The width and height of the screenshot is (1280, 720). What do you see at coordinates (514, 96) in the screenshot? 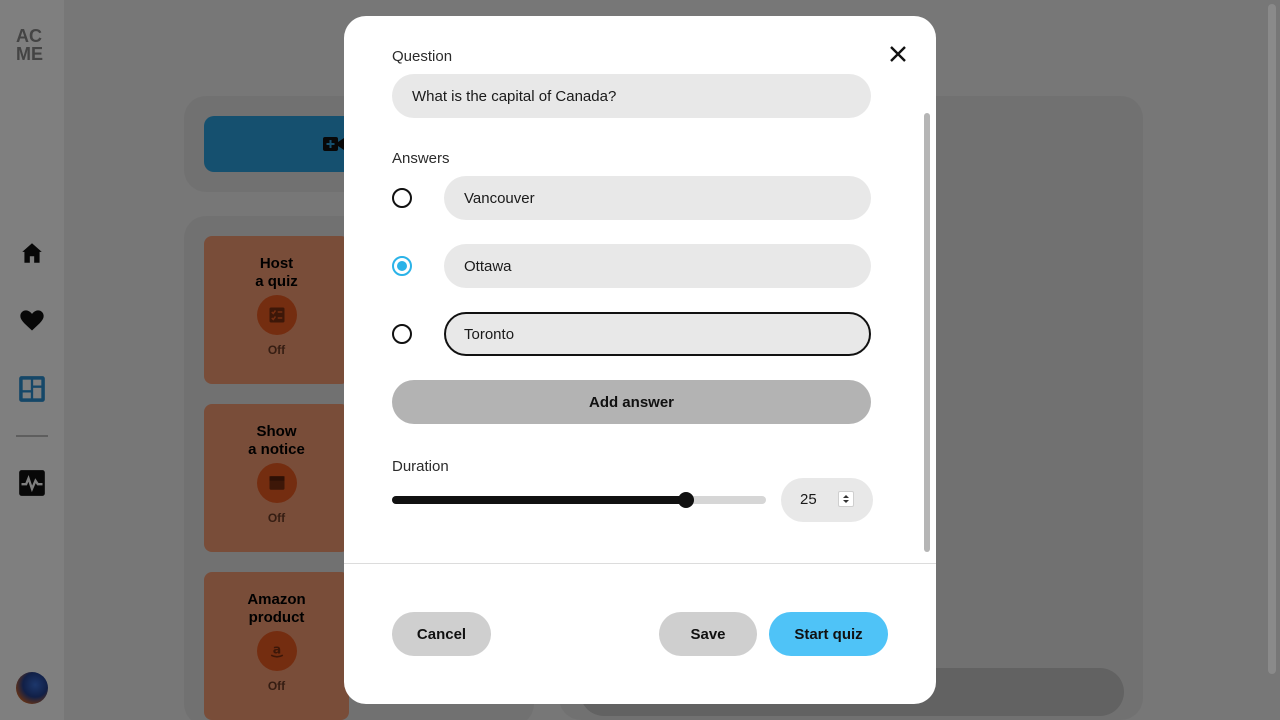
I see `question-value: What is the capital of Canada?` at bounding box center [514, 96].